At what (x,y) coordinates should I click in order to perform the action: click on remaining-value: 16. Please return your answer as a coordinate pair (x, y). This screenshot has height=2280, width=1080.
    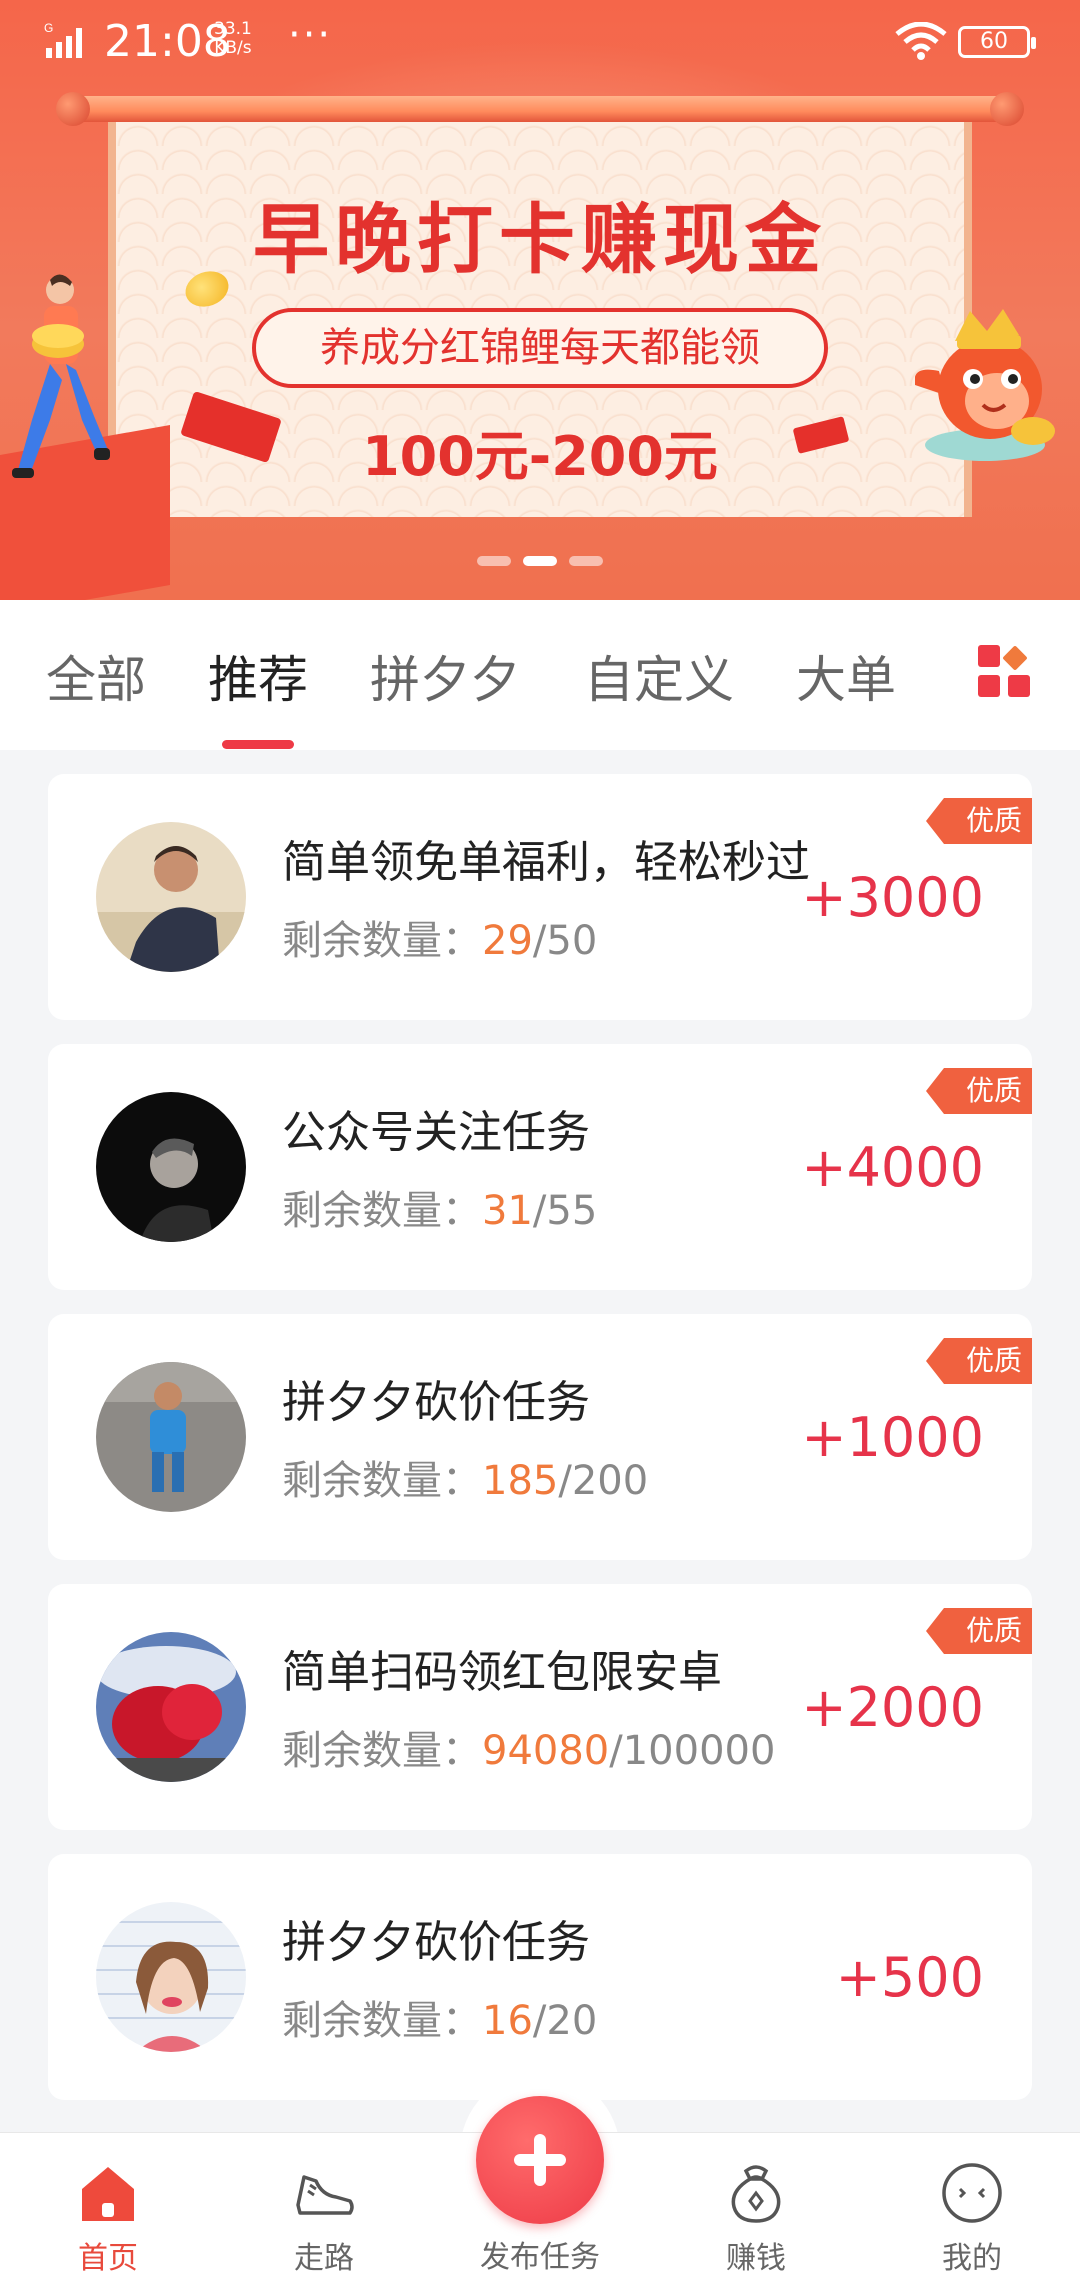
    Looking at the image, I should click on (507, 2021).